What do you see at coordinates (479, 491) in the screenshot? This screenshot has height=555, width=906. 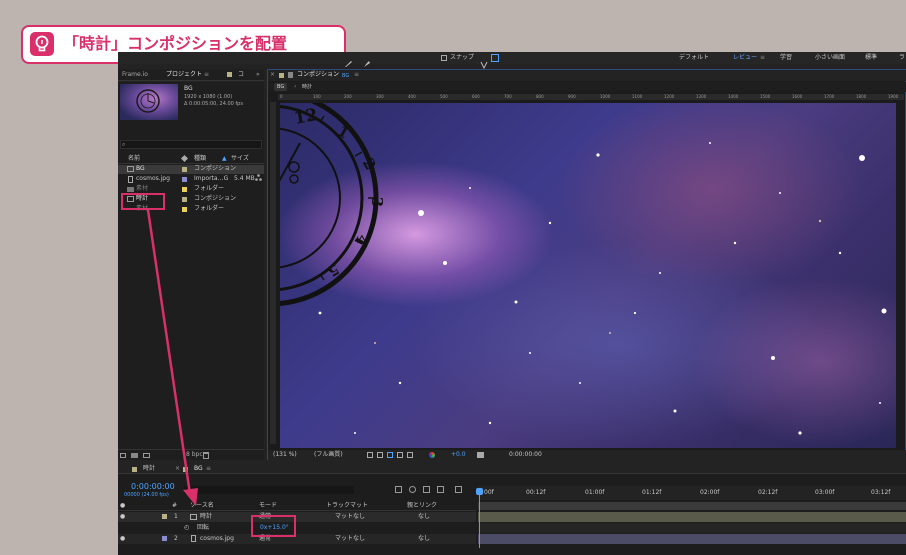 I see `playhead-handle` at bounding box center [479, 491].